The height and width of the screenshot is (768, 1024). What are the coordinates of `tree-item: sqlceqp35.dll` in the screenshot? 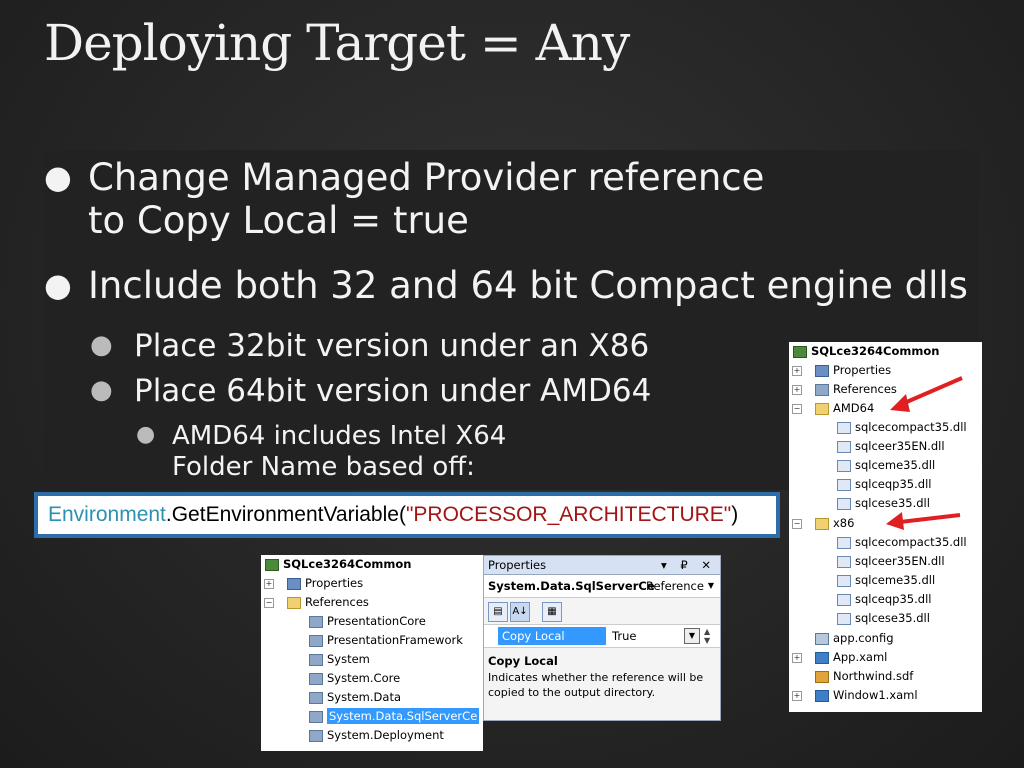 It's located at (884, 599).